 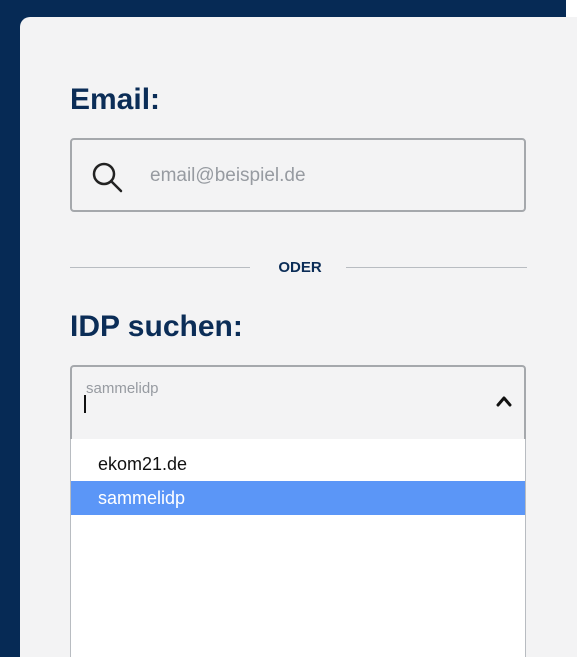 What do you see at coordinates (298, 498) in the screenshot?
I see `dropdown-option-sammelidp: sammelidp` at bounding box center [298, 498].